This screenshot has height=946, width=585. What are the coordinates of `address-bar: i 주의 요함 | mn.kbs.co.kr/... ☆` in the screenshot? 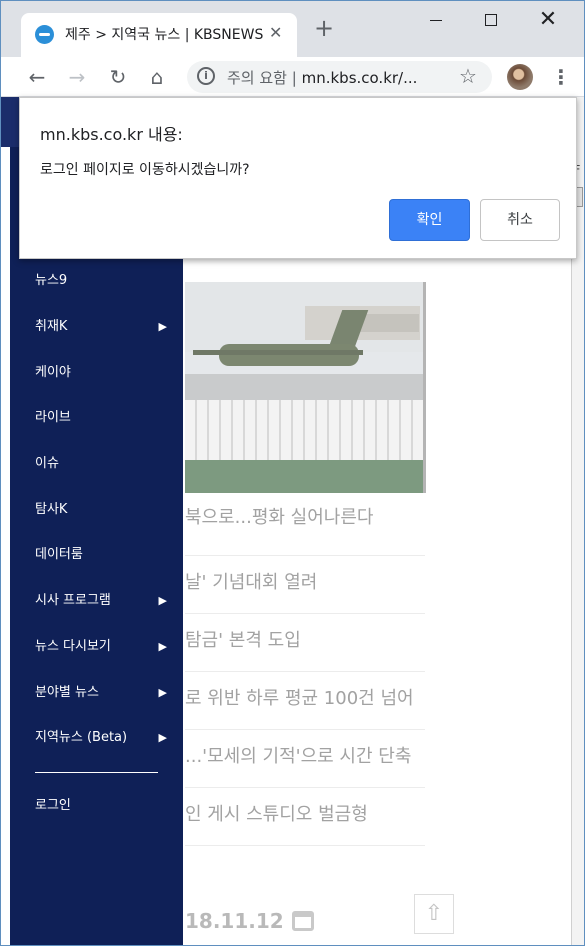 It's located at (339, 77).